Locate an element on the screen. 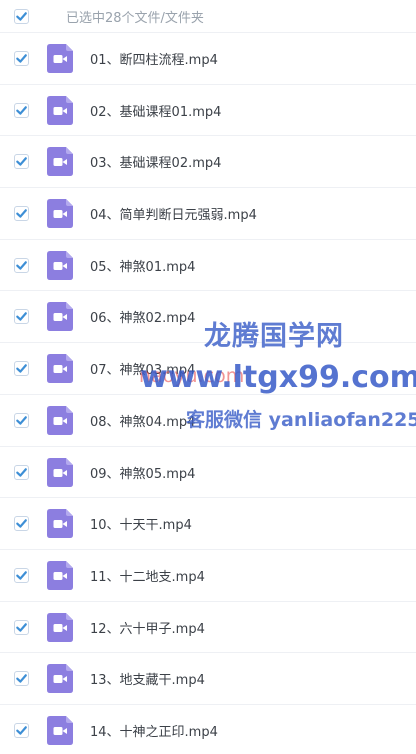  file-name: 11、十二地支.mp4 is located at coordinates (147, 577).